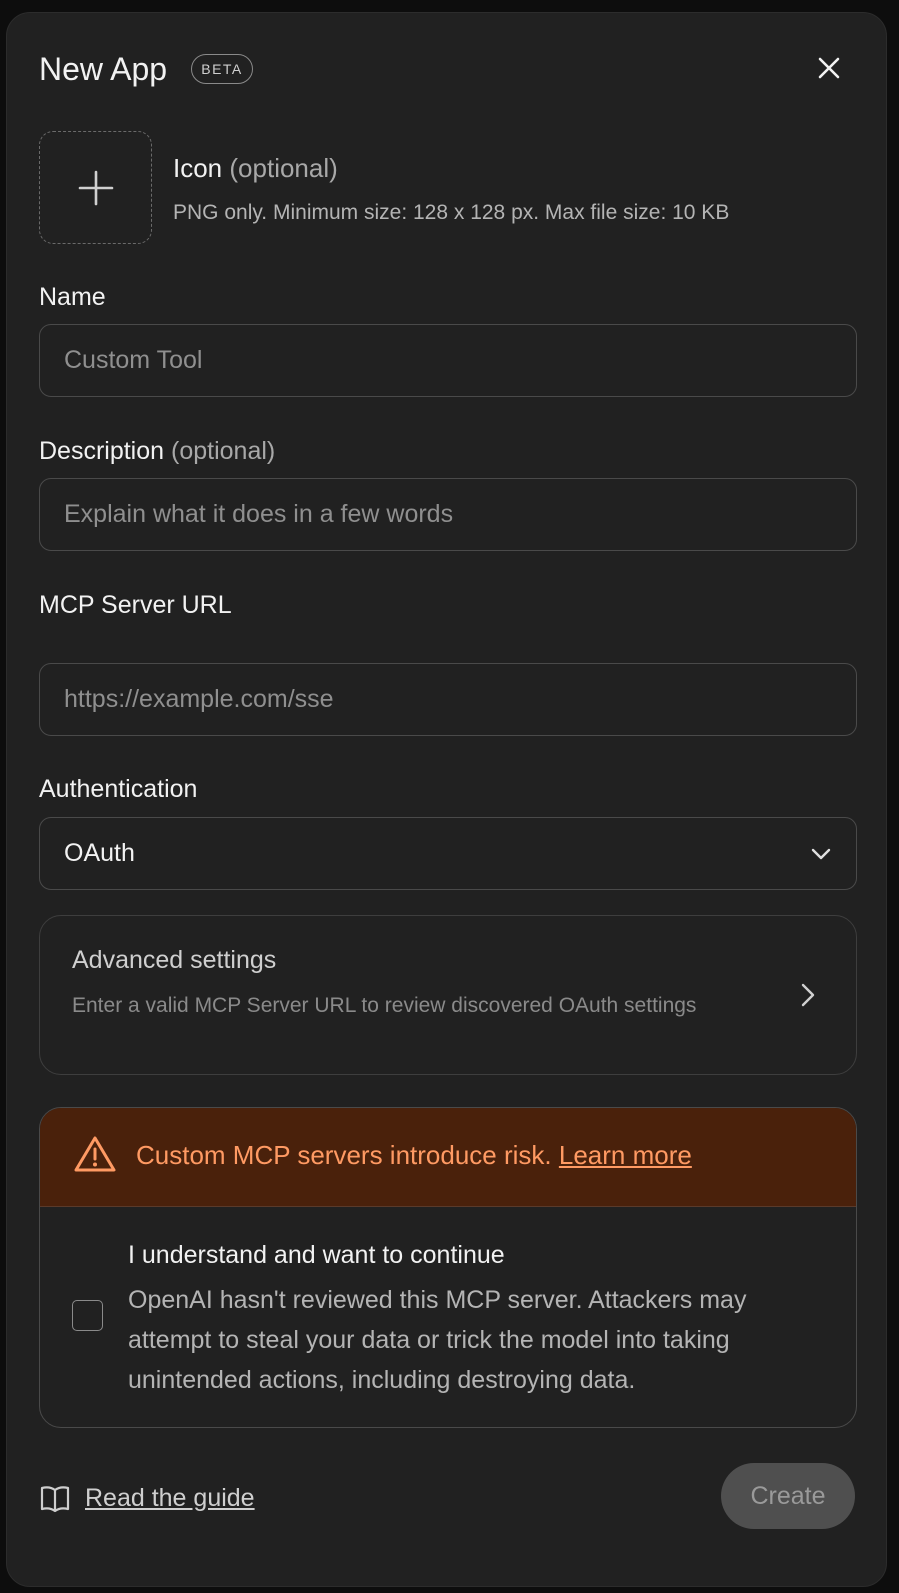 The height and width of the screenshot is (1593, 899). I want to click on icon-upload-button, so click(95, 187).